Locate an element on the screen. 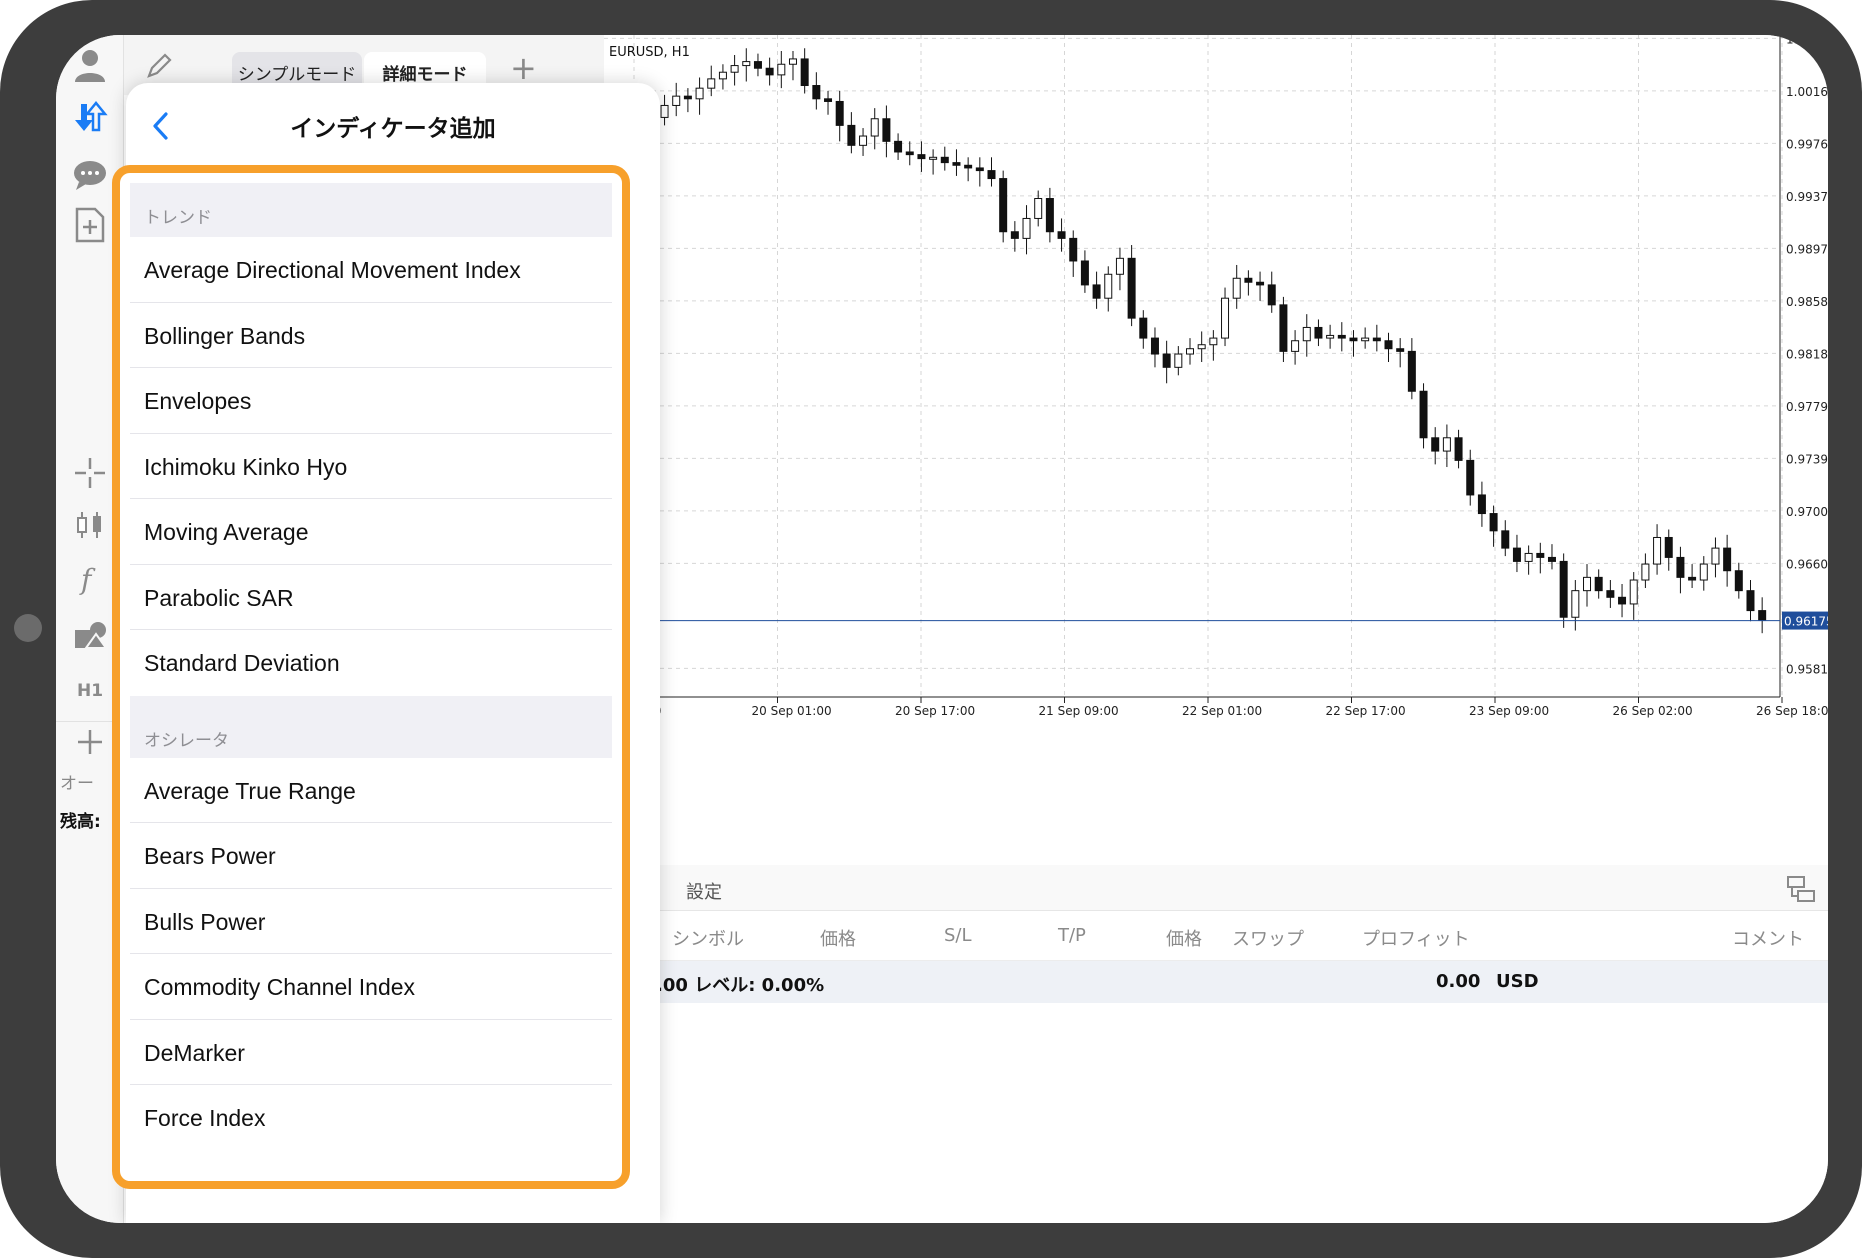  account-icon is located at coordinates (90, 65).